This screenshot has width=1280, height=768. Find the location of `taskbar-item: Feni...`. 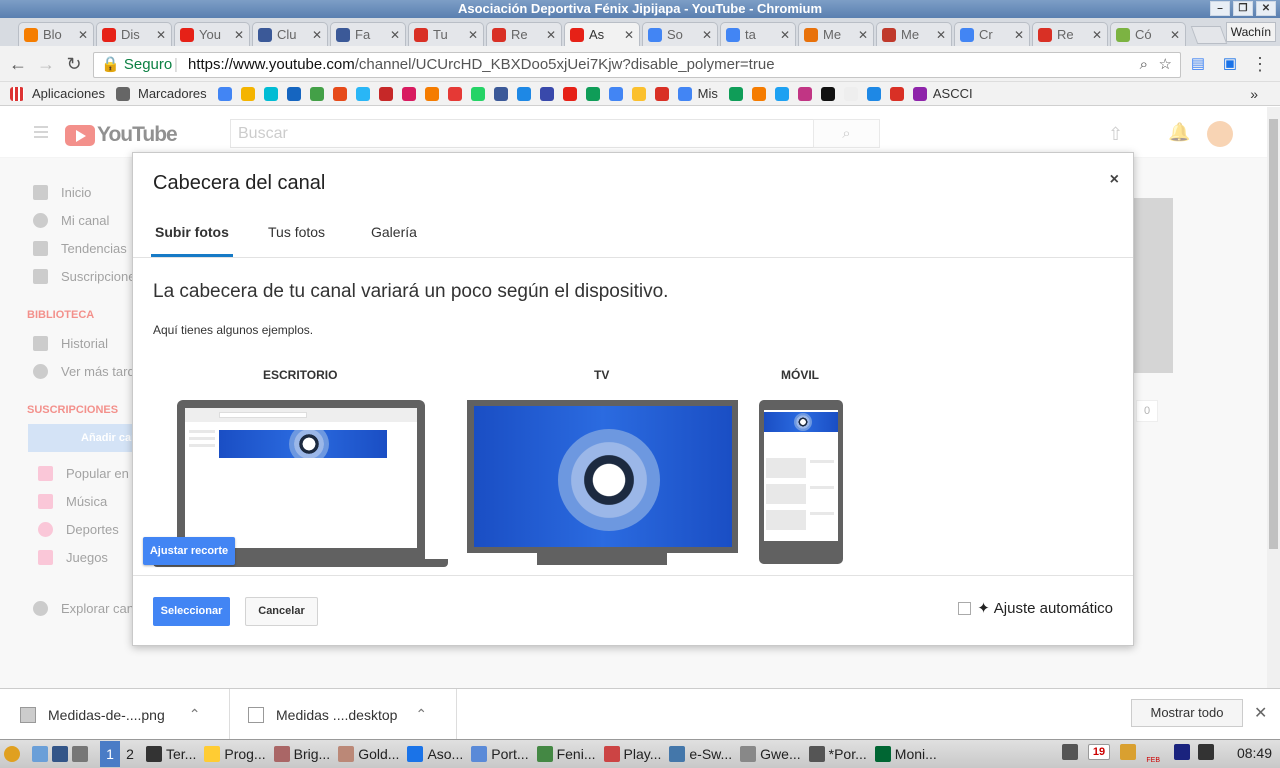

taskbar-item: Feni... is located at coordinates (566, 754).